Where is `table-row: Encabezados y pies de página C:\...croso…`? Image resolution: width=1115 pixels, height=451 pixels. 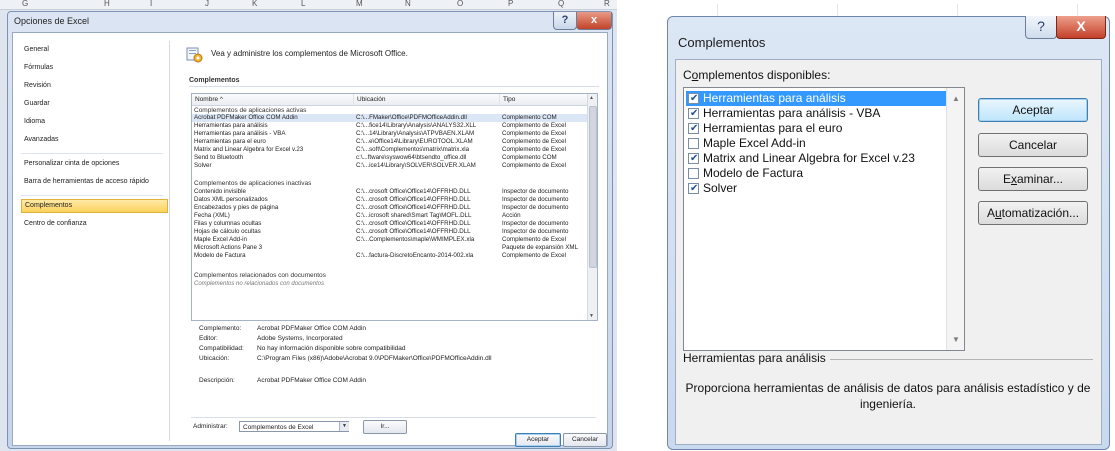 table-row: Encabezados y pies de página C:\...croso… is located at coordinates (390, 208).